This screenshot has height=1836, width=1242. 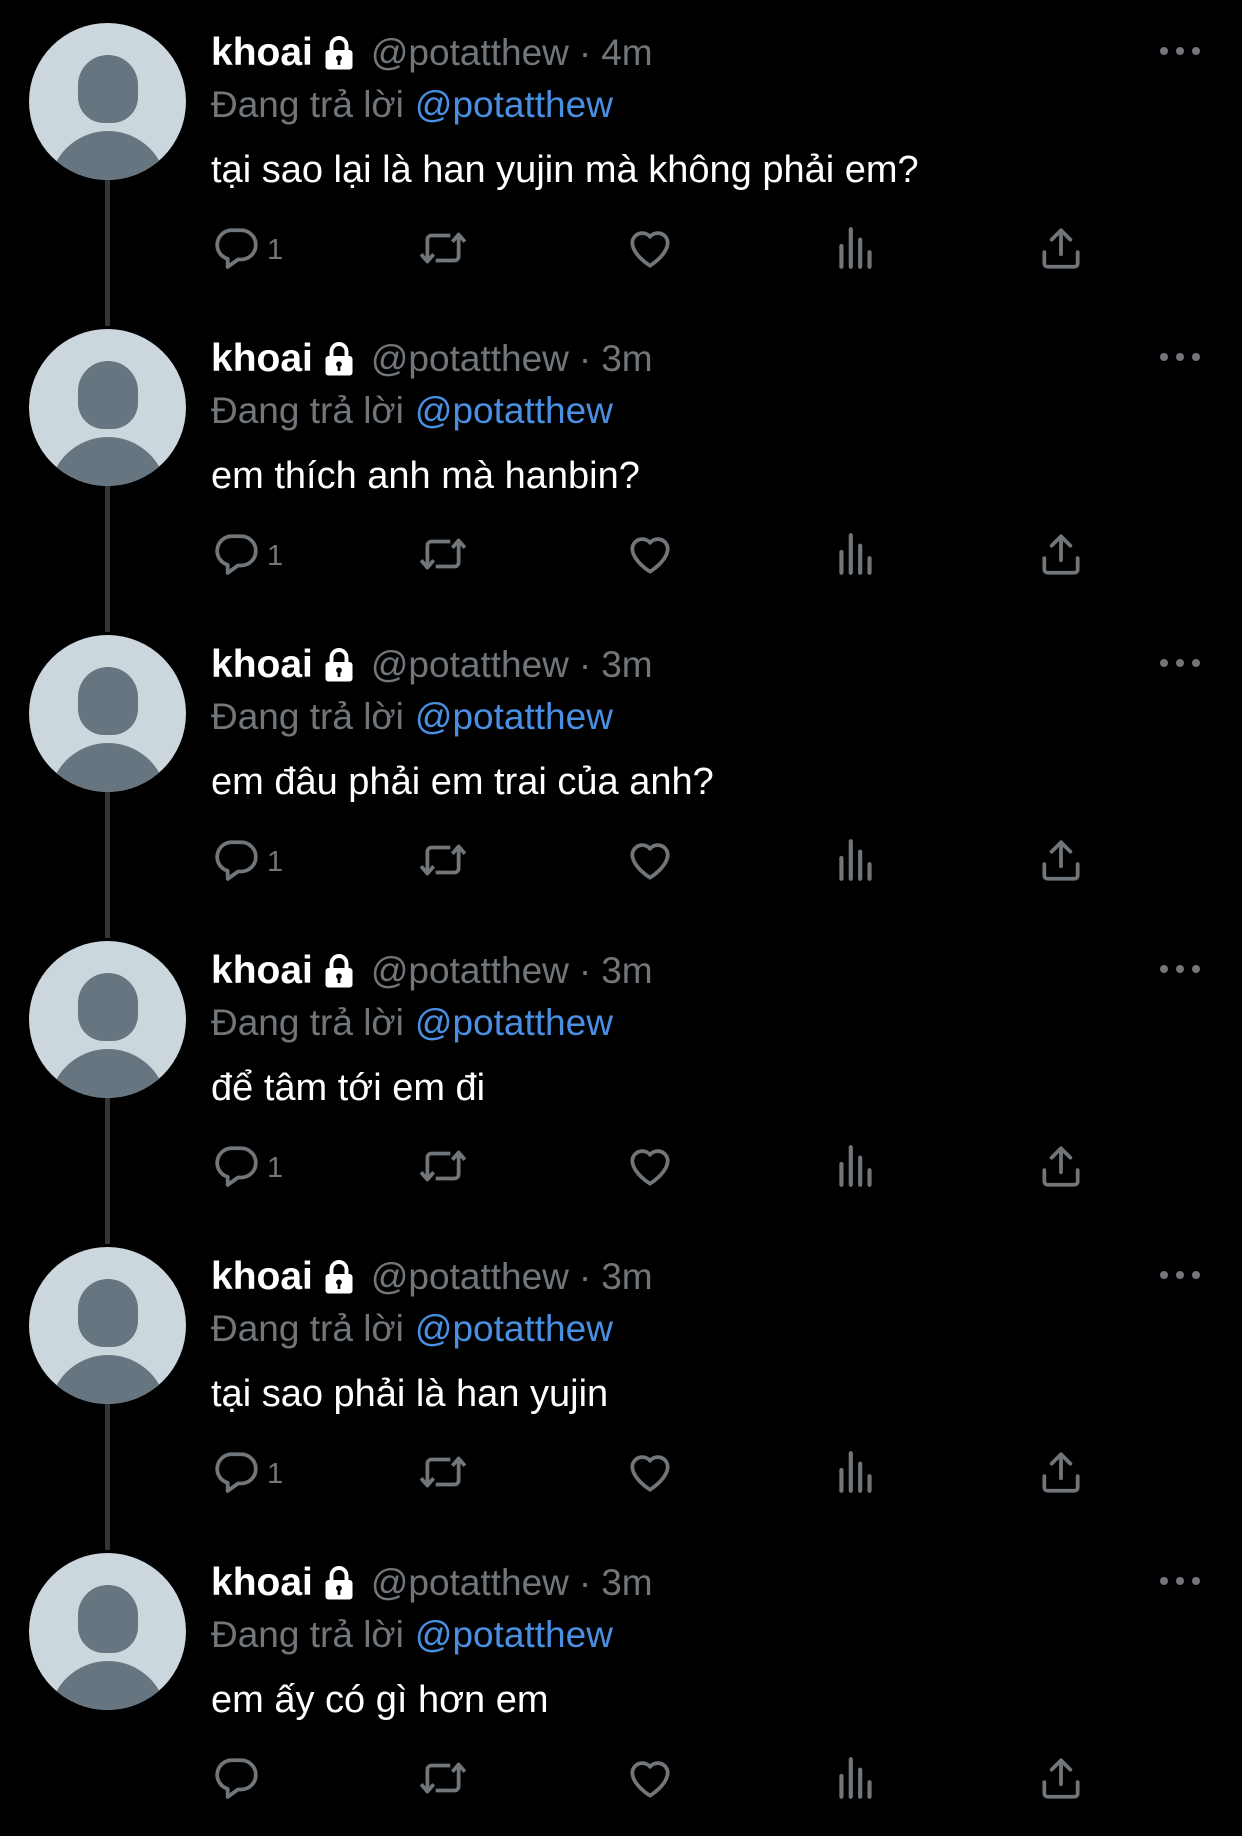 I want to click on default-avatar-head, so click(x=108, y=701).